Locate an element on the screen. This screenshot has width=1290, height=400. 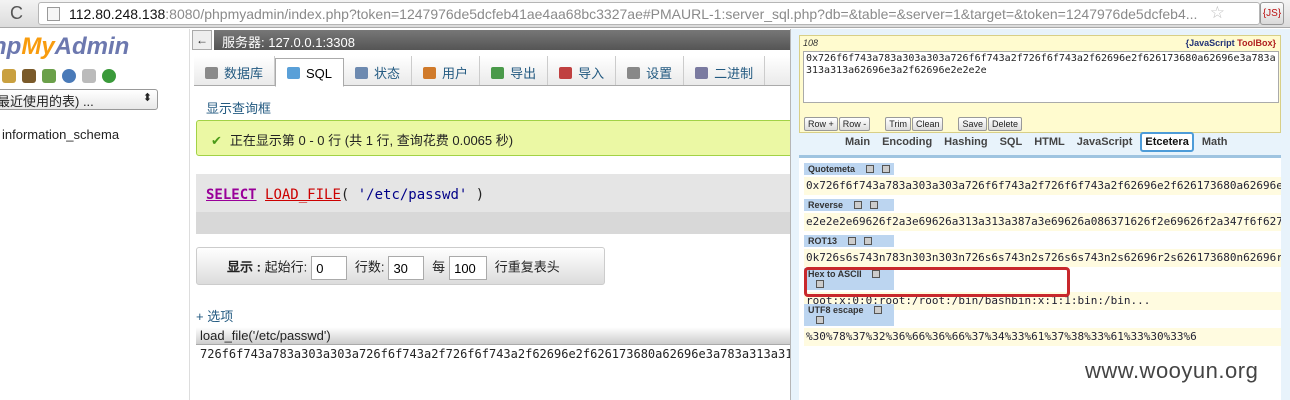
tab-users: 用户 is located at coordinates (446, 70).